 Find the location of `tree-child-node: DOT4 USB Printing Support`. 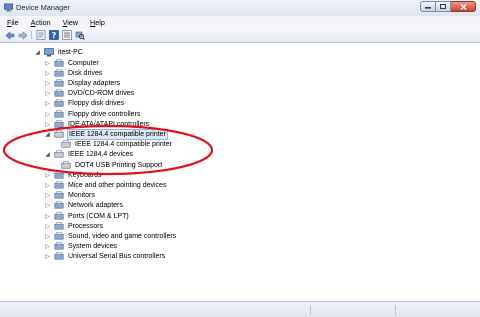

tree-child-node: DOT4 USB Printing Support is located at coordinates (112, 165).